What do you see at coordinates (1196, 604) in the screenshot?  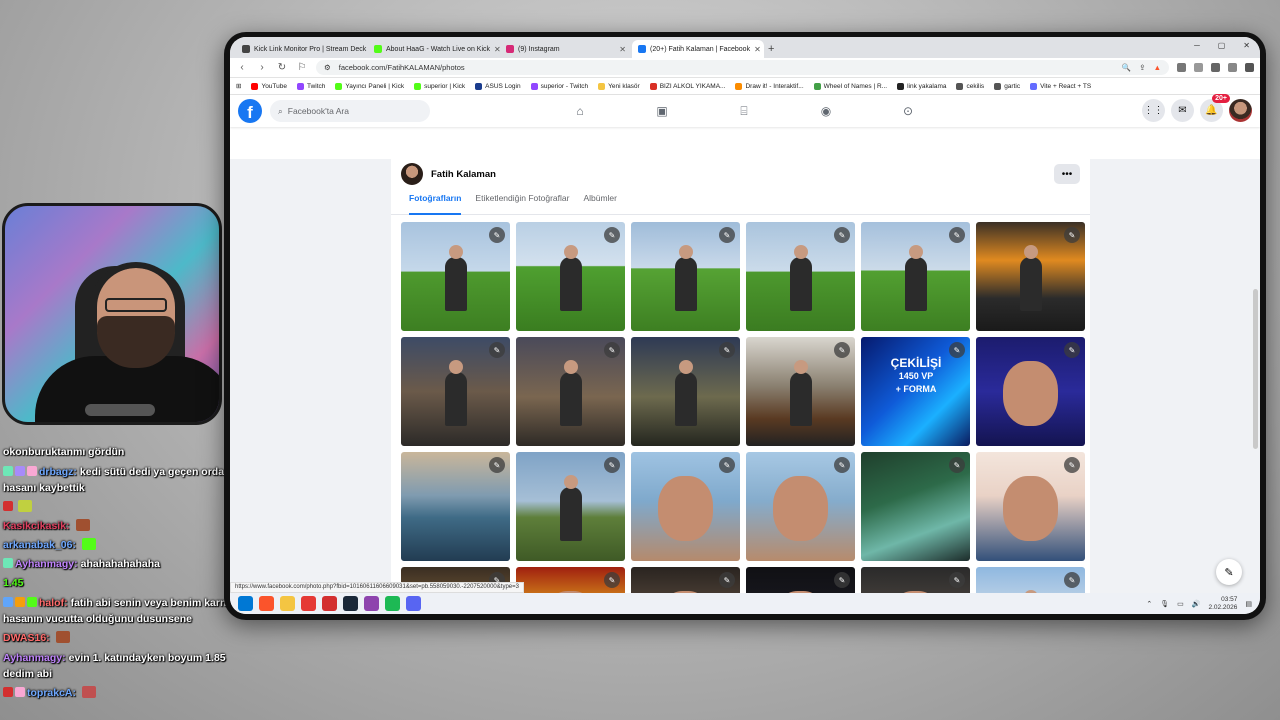 I see `volume-icon: 🔊` at bounding box center [1196, 604].